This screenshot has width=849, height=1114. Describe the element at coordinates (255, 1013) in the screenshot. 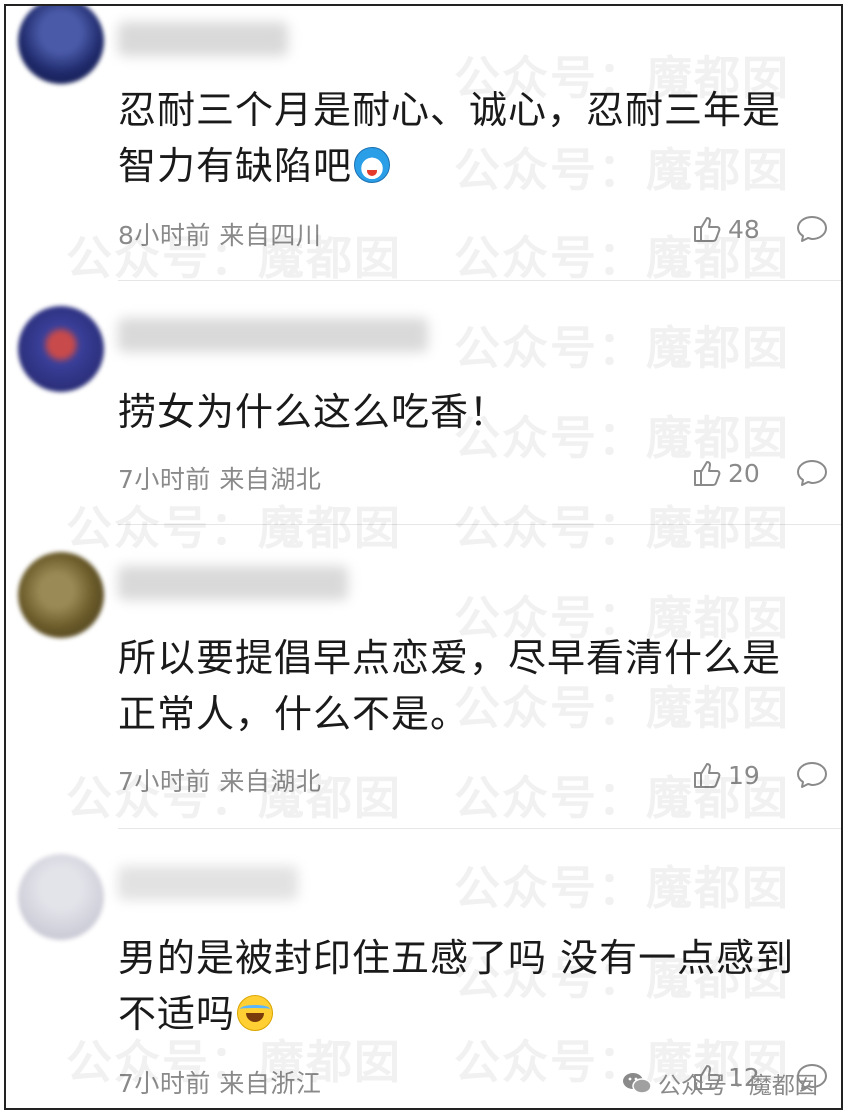

I see `laughing-tears-emoji-icon` at that location.